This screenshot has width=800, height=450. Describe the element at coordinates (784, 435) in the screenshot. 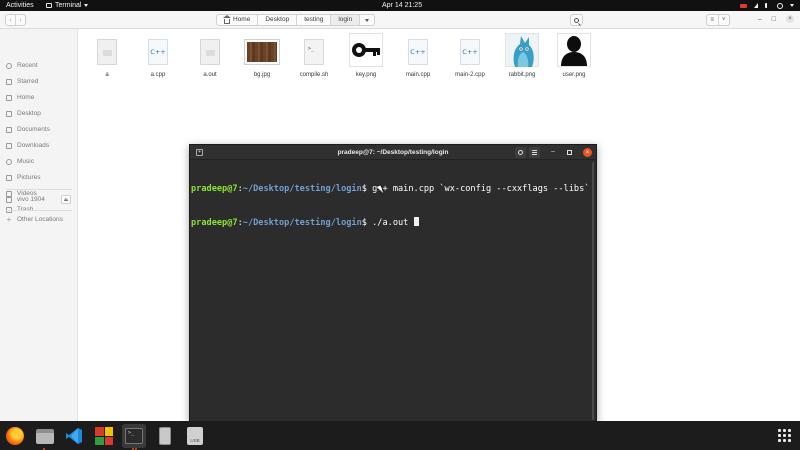

I see `show-applications-icon` at that location.